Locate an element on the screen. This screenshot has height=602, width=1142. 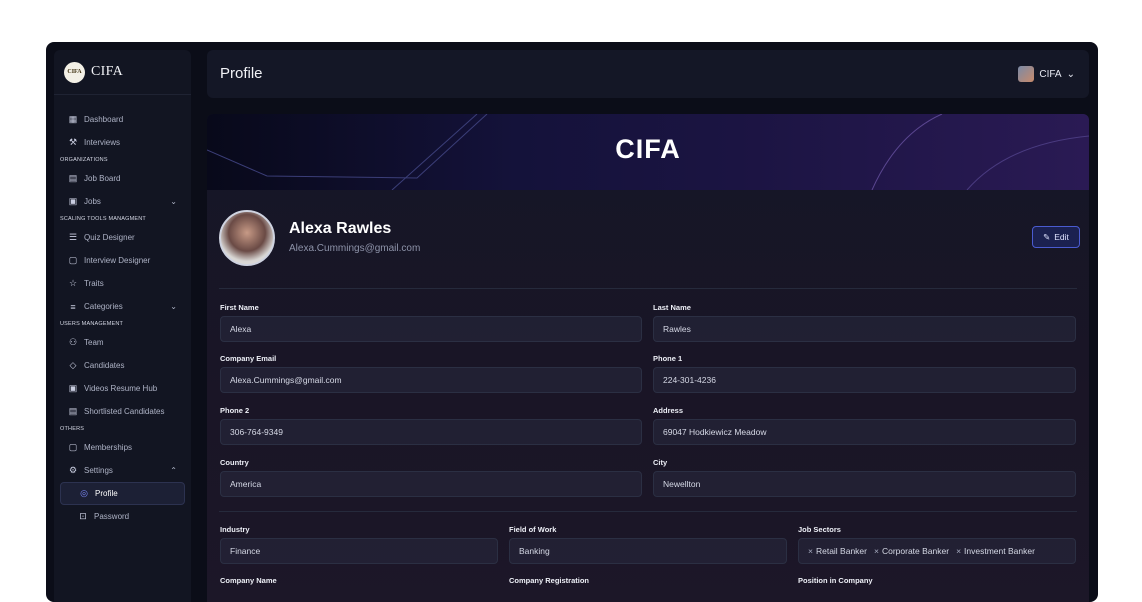
last-name-field: Rawles is located at coordinates (864, 329).